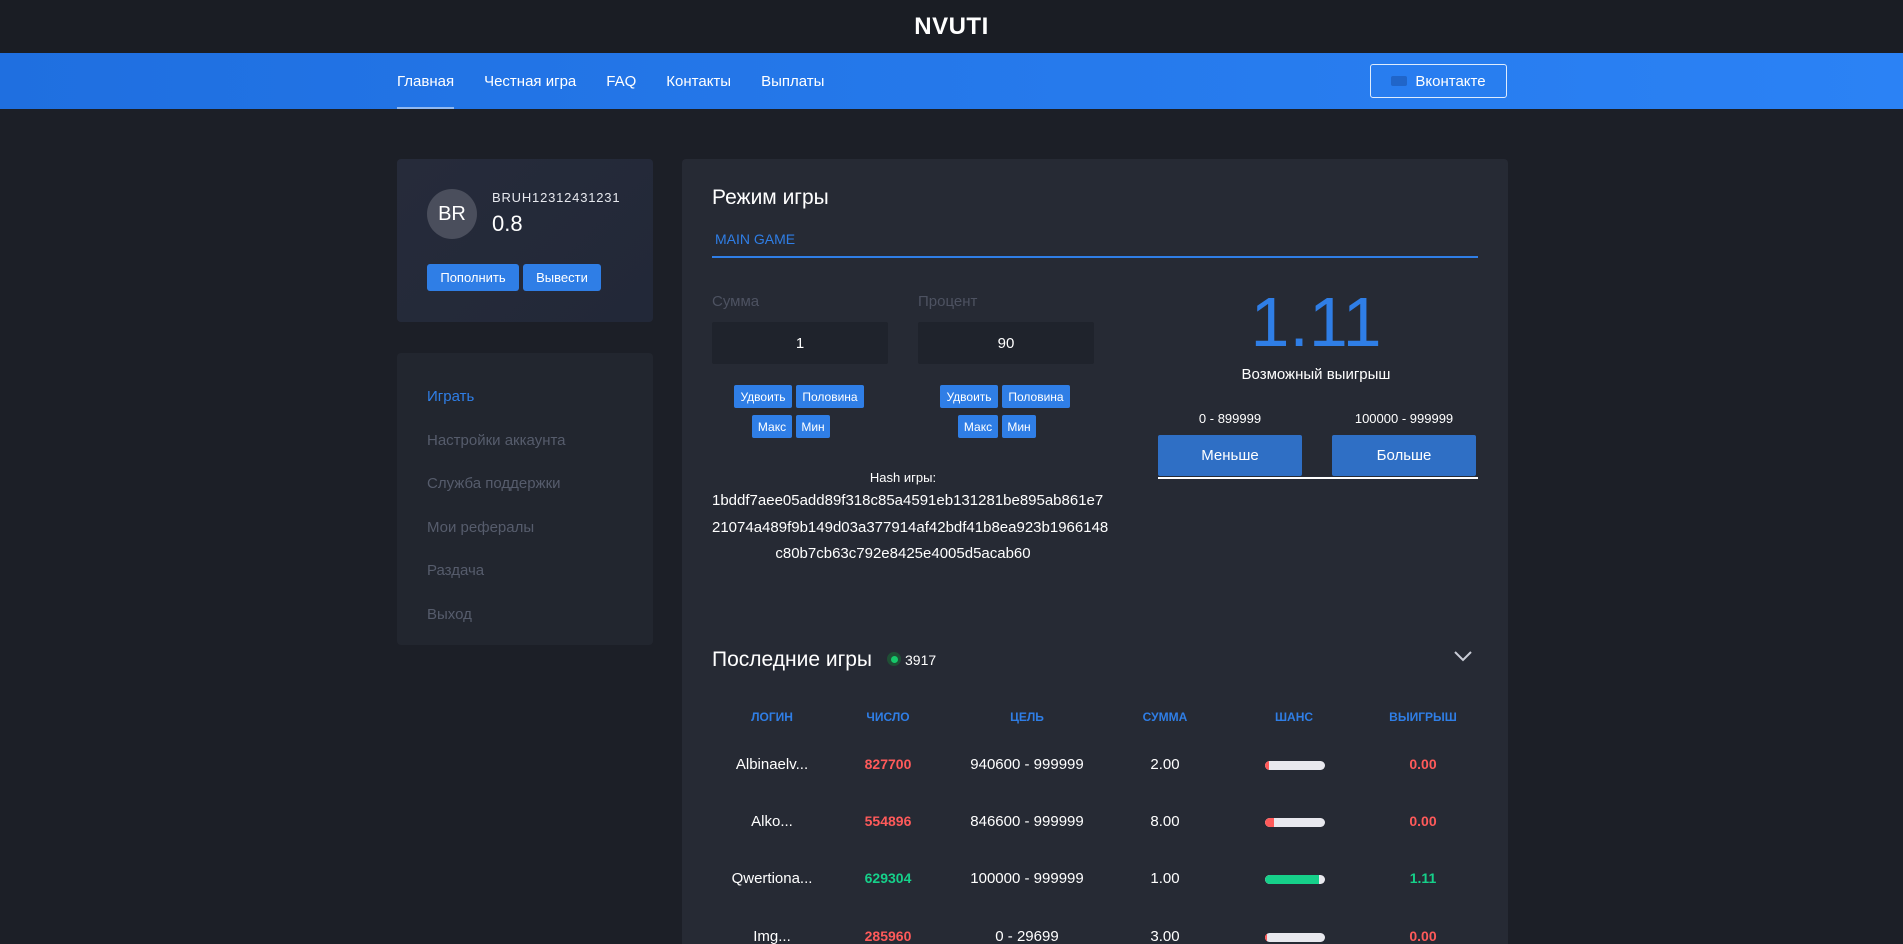 The image size is (1903, 944). I want to click on cell-number: 285960, so click(888, 936).